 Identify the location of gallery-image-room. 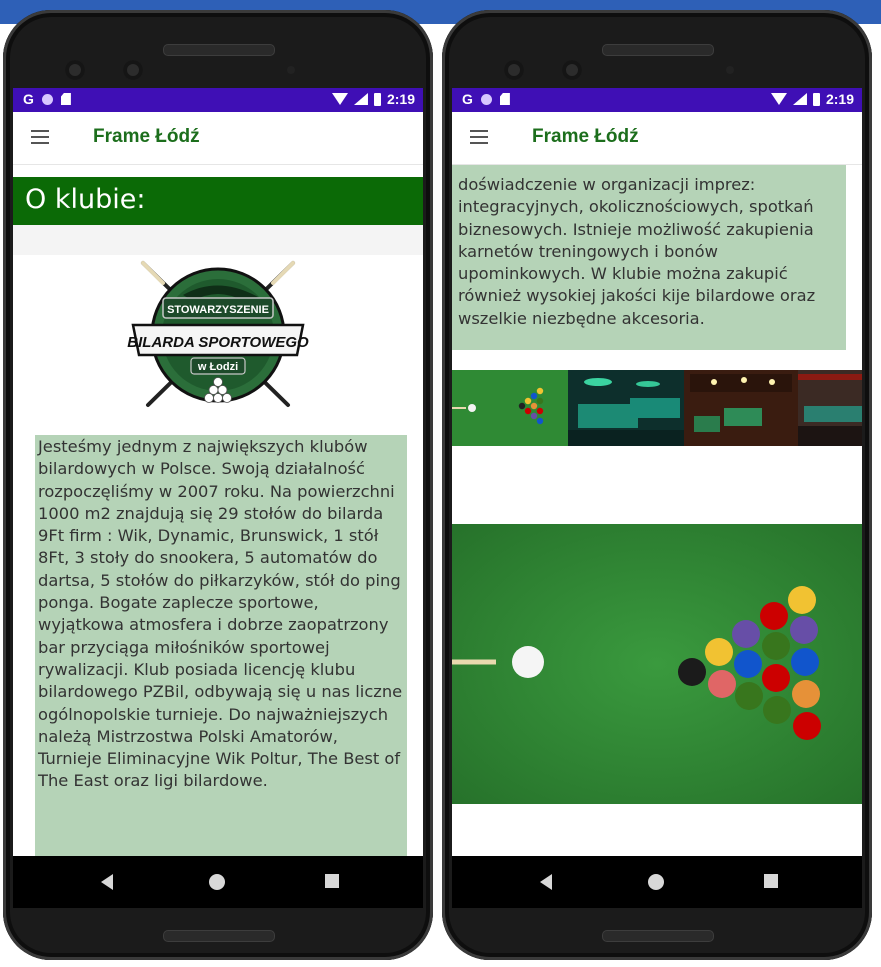
(830, 408).